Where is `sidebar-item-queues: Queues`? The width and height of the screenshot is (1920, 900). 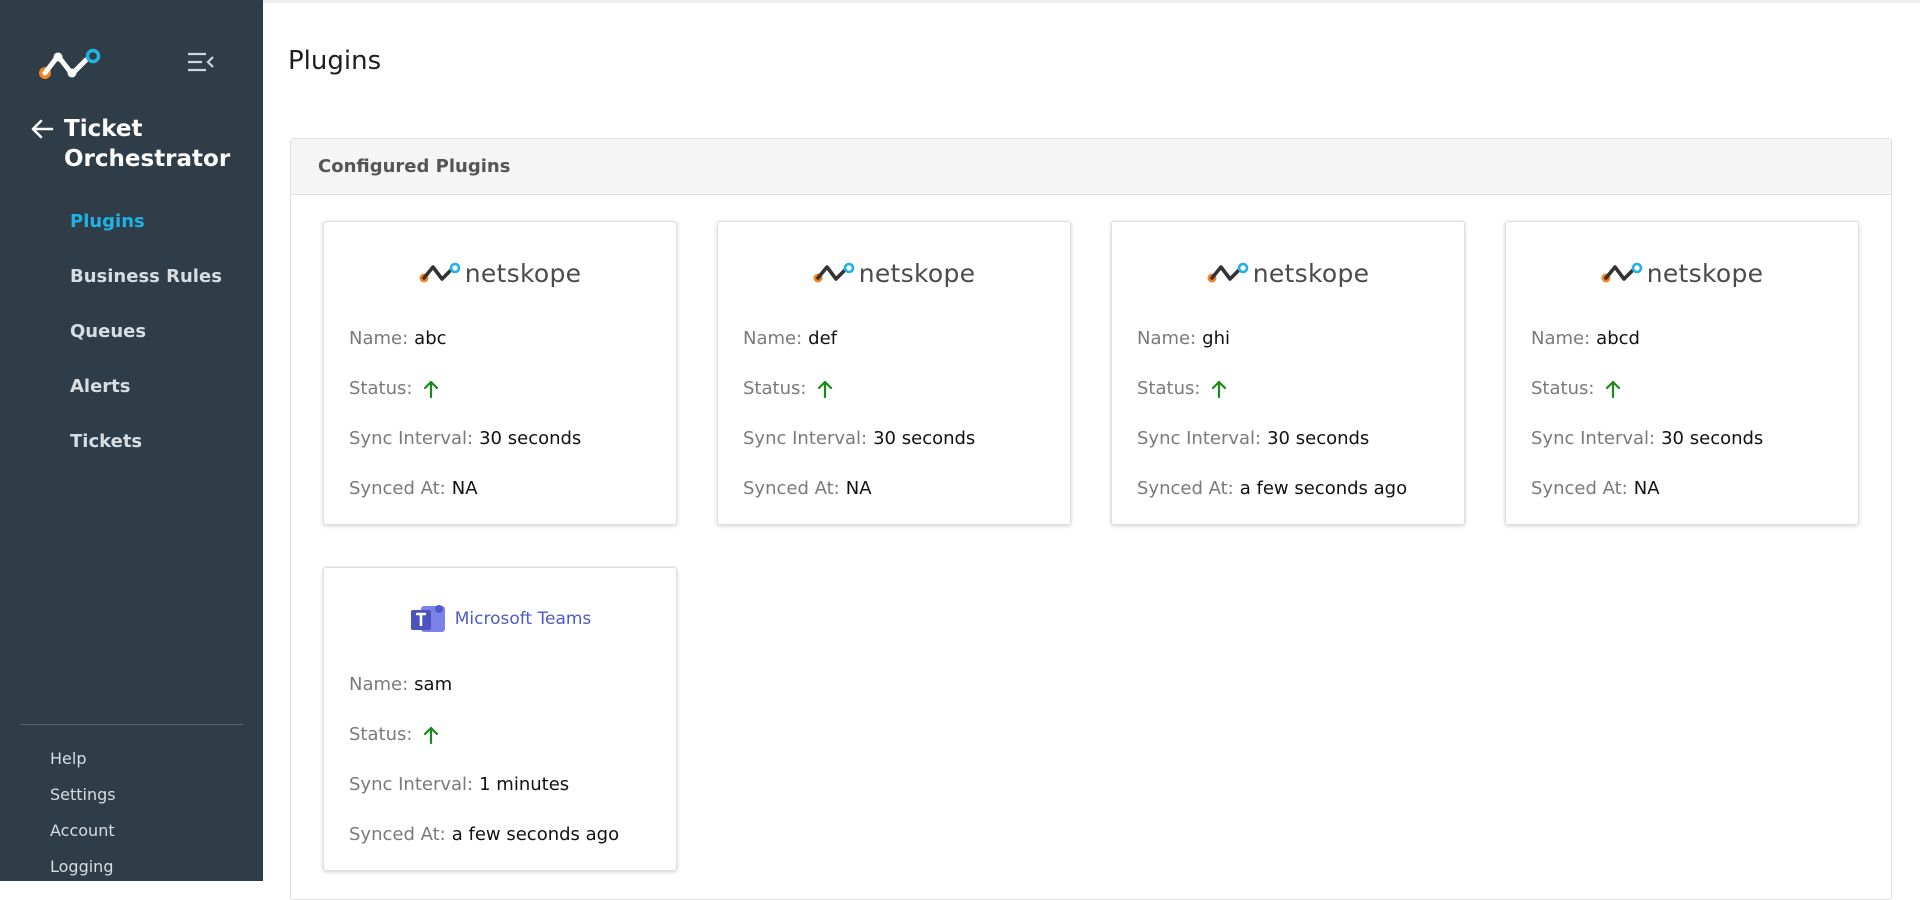
sidebar-item-queues: Queues is located at coordinates (146, 343).